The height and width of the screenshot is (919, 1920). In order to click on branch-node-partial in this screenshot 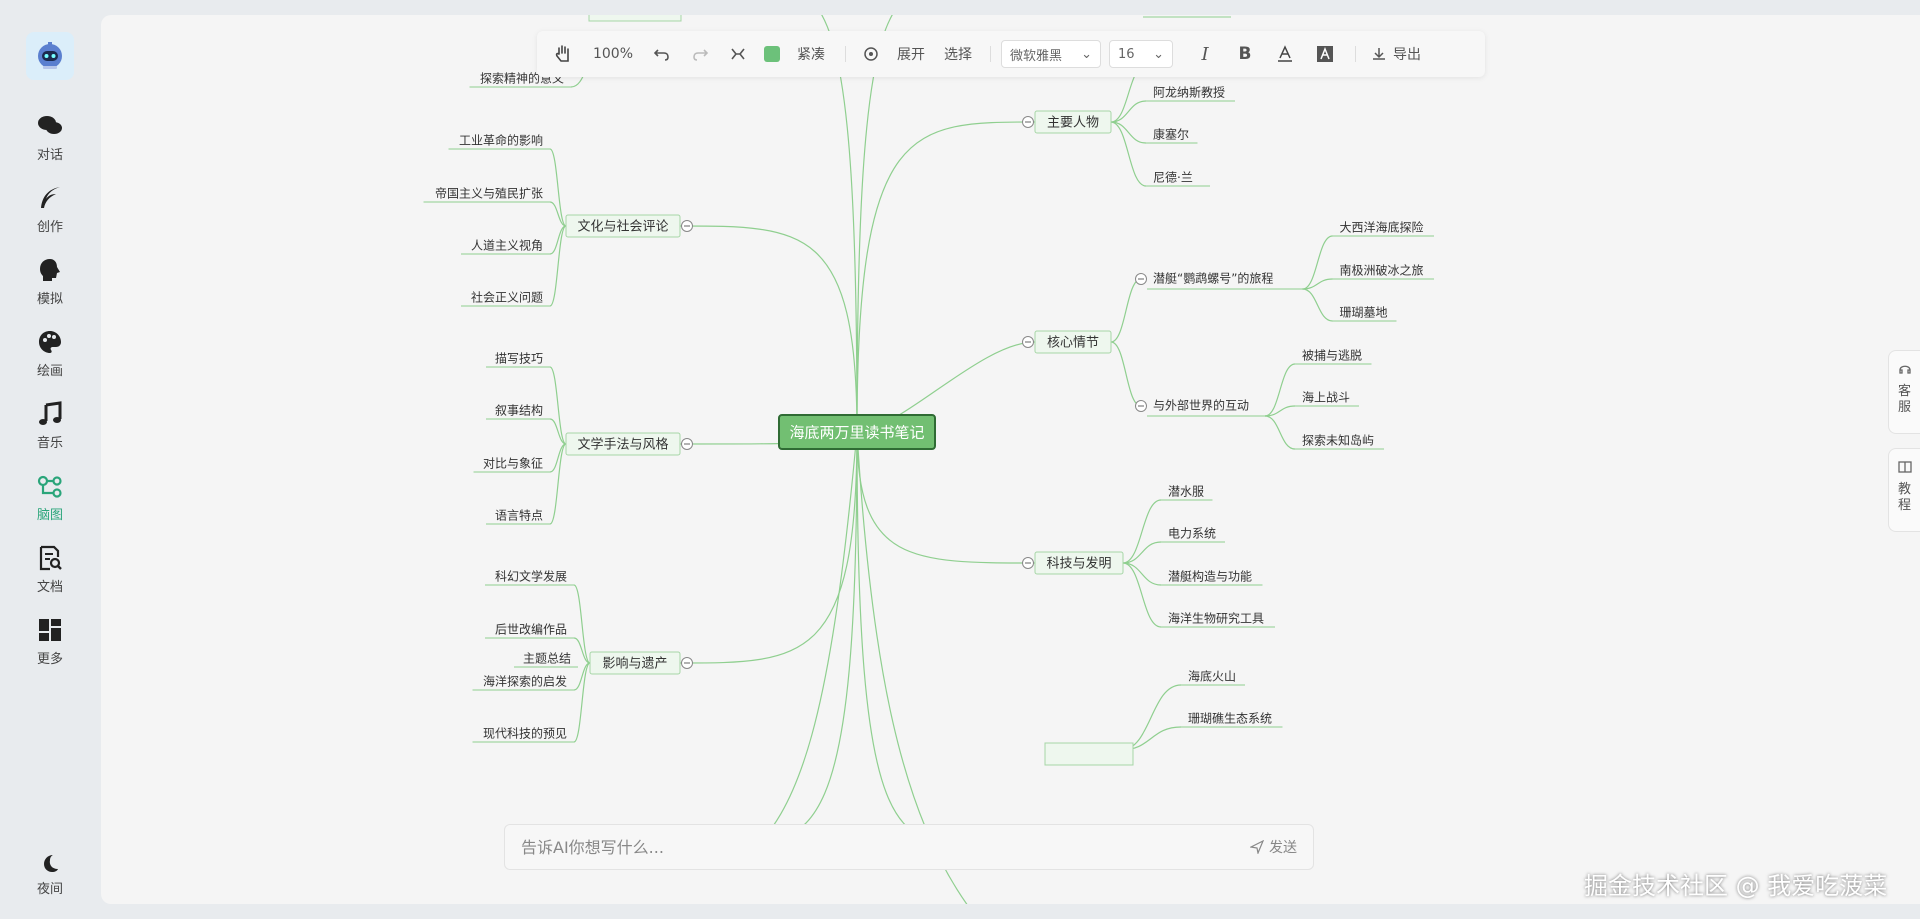, I will do `click(1089, 754)`.